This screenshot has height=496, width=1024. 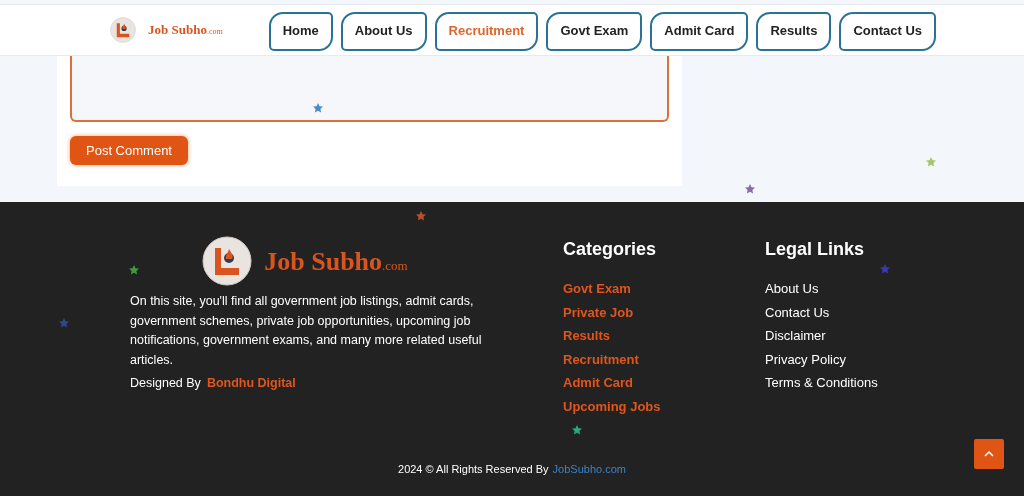 What do you see at coordinates (821, 289) in the screenshot?
I see `legal-link: About Us` at bounding box center [821, 289].